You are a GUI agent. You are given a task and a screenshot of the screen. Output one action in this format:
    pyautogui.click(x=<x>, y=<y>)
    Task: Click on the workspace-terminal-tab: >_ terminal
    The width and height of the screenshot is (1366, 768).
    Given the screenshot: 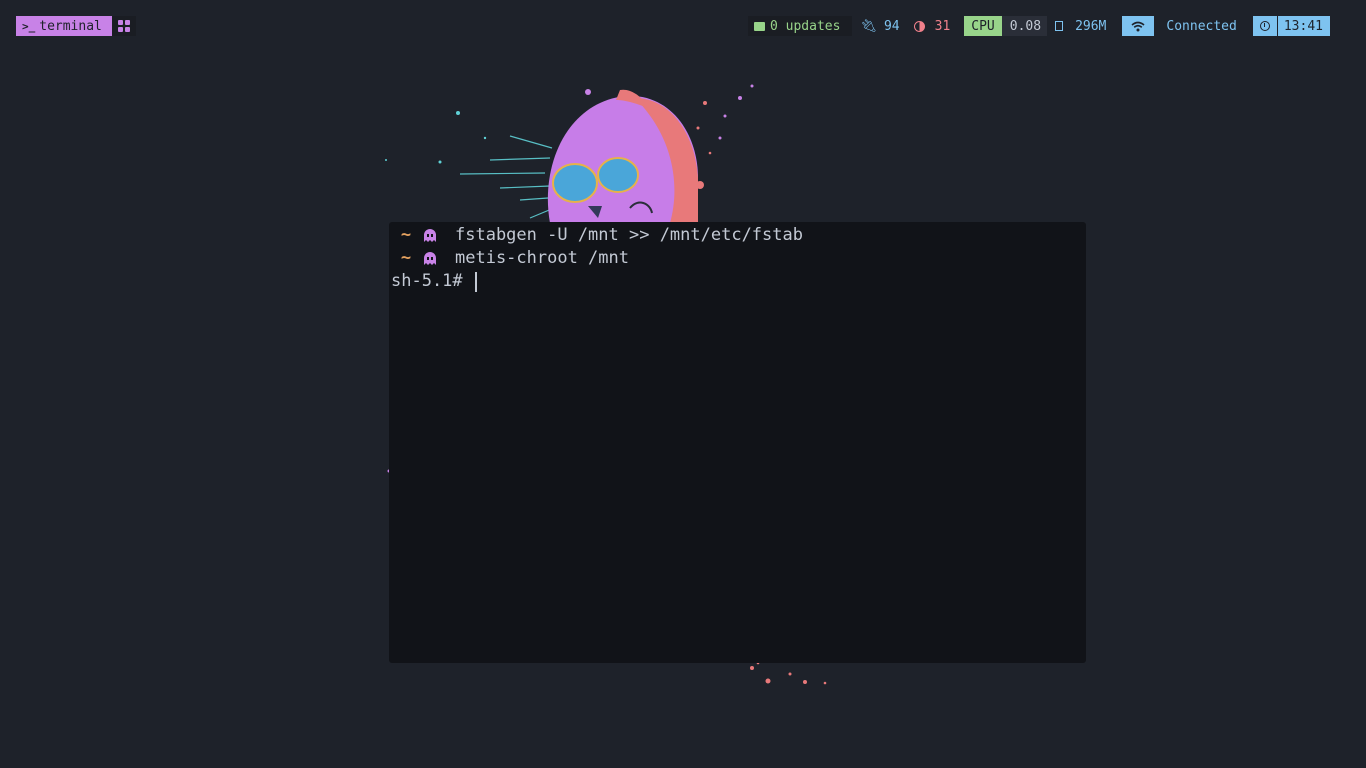 What is the action you would take?
    pyautogui.click(x=64, y=26)
    